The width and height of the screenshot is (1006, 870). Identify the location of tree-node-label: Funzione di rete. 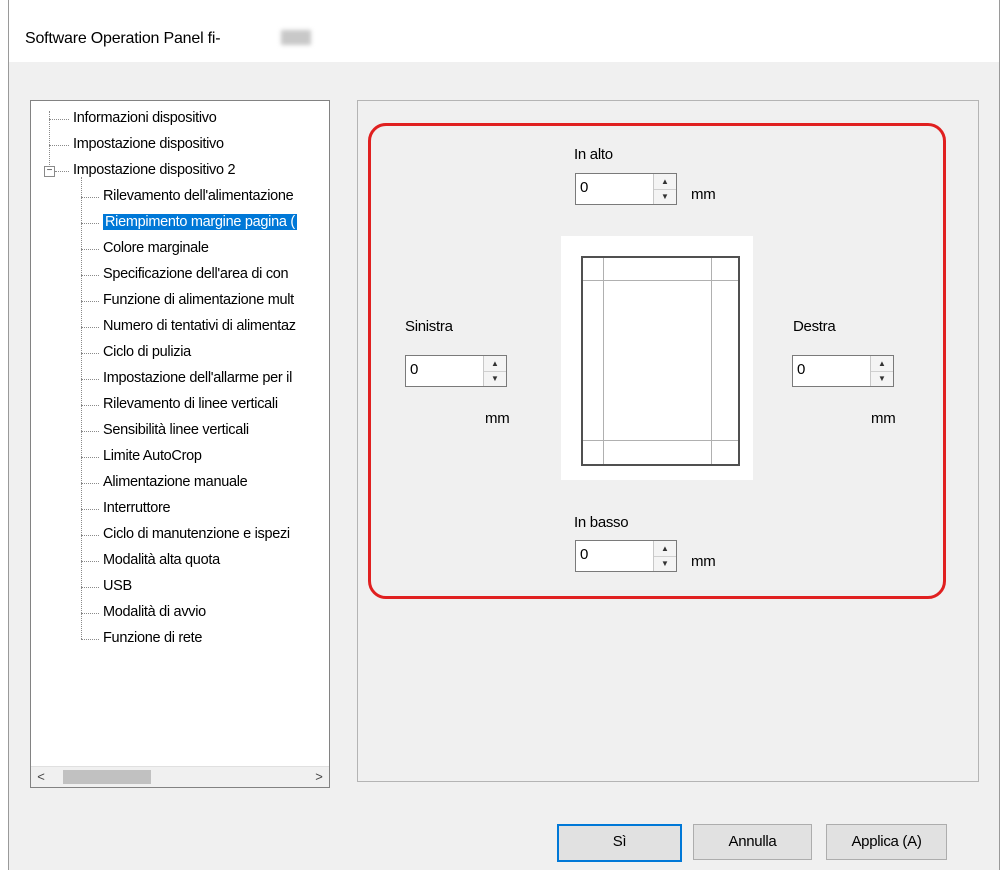
(153, 638).